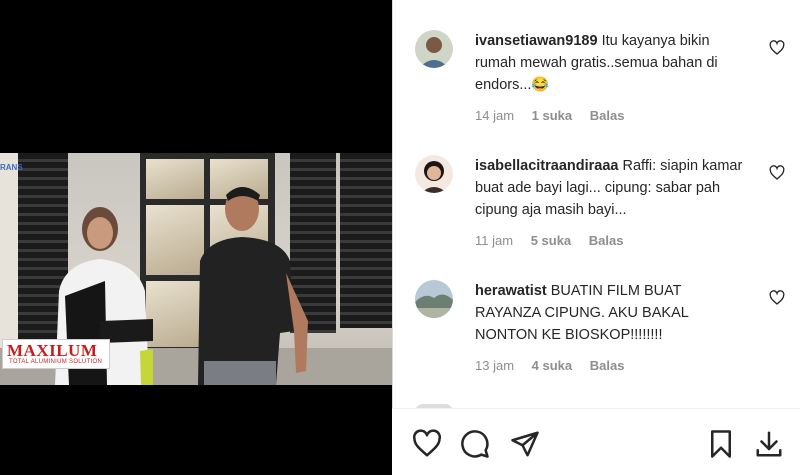 The width and height of the screenshot is (800, 475). Describe the element at coordinates (552, 365) in the screenshot. I see `comment-likes: 4 suka` at that location.